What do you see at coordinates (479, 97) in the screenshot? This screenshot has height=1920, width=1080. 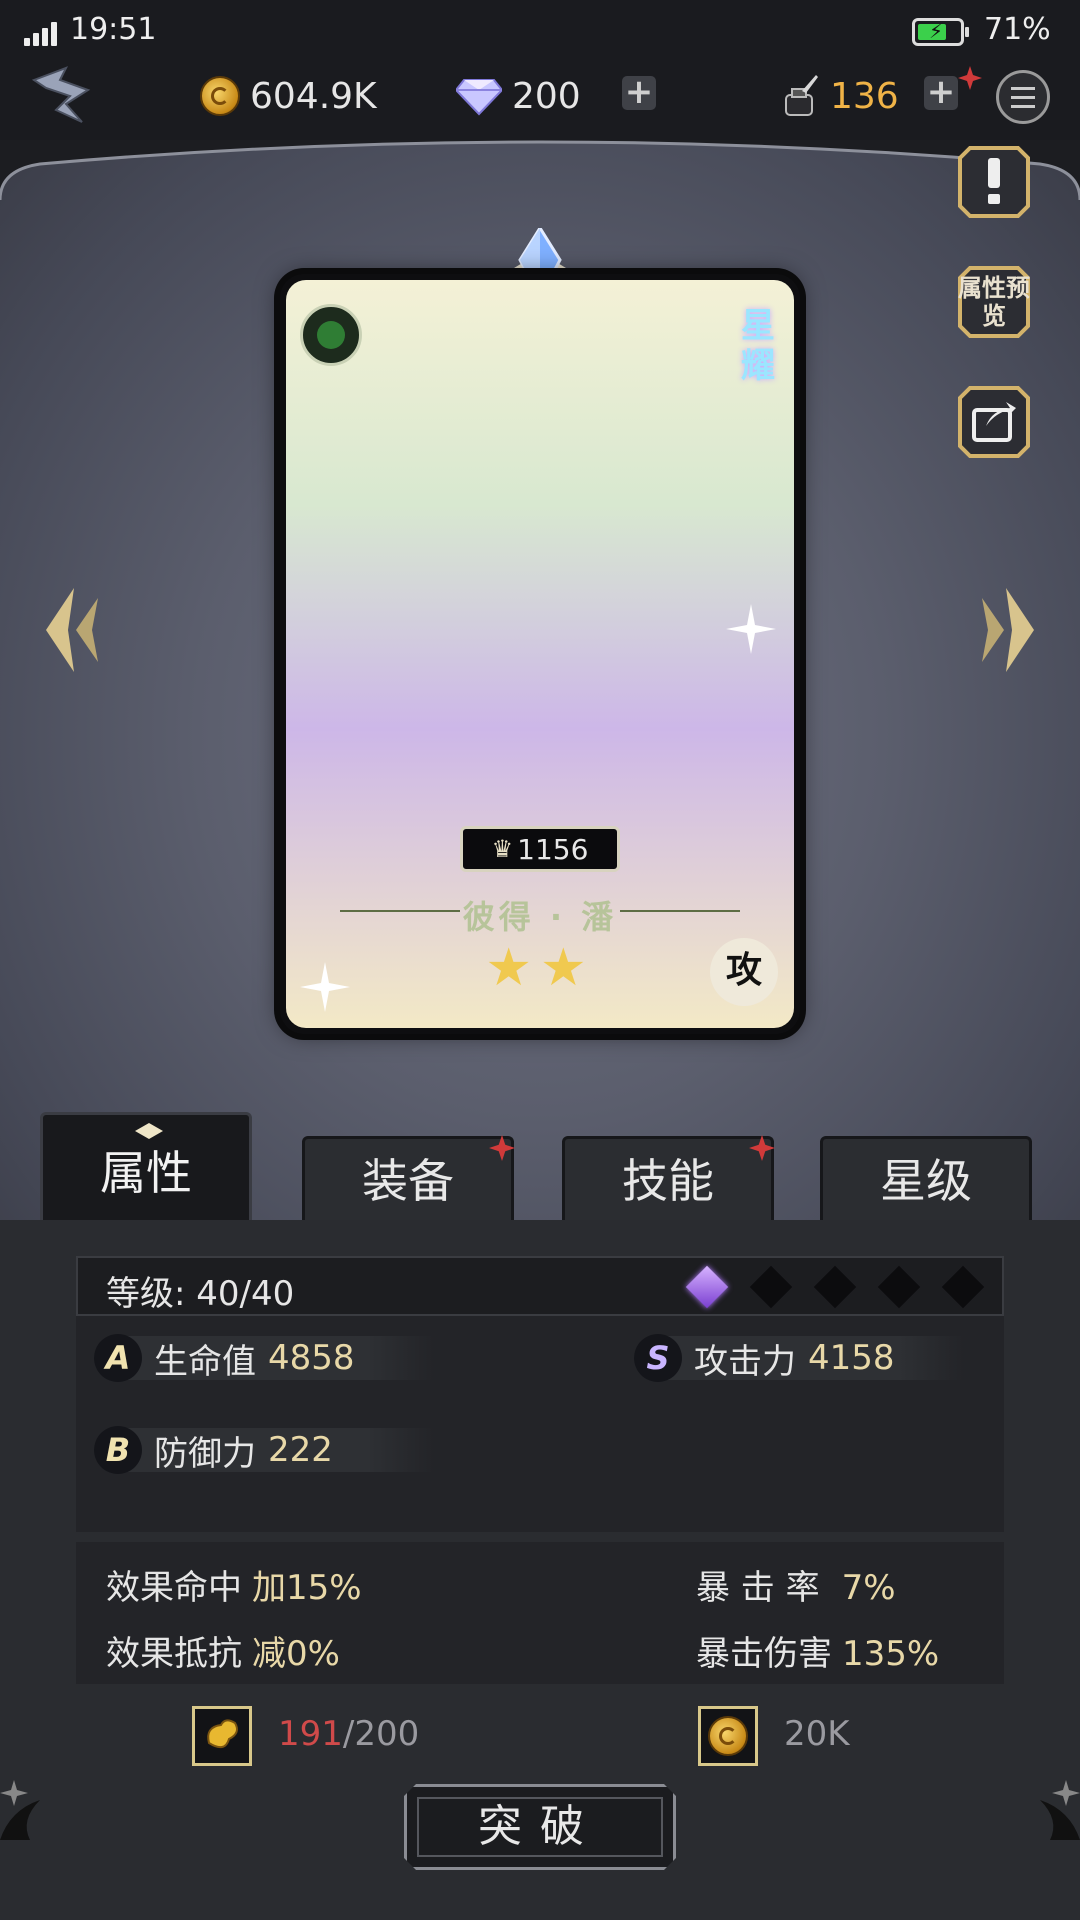 I see `diamond-icon` at bounding box center [479, 97].